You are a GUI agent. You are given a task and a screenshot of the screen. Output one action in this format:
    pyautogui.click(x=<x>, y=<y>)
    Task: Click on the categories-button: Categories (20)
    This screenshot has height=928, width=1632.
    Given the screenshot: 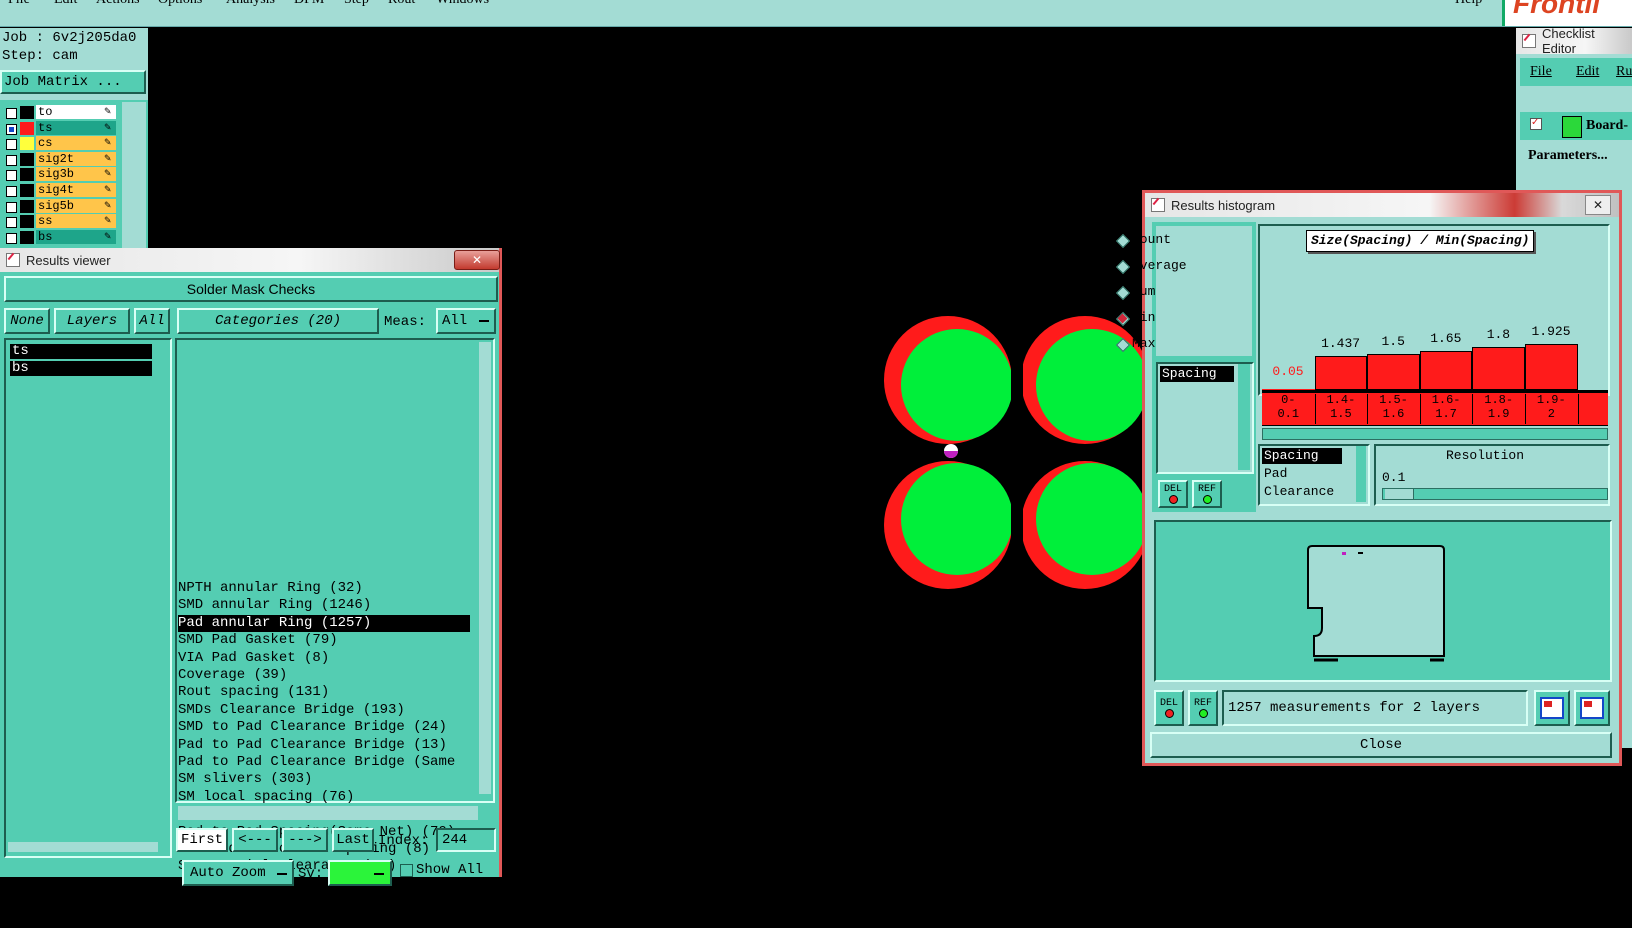 What is the action you would take?
    pyautogui.click(x=278, y=321)
    